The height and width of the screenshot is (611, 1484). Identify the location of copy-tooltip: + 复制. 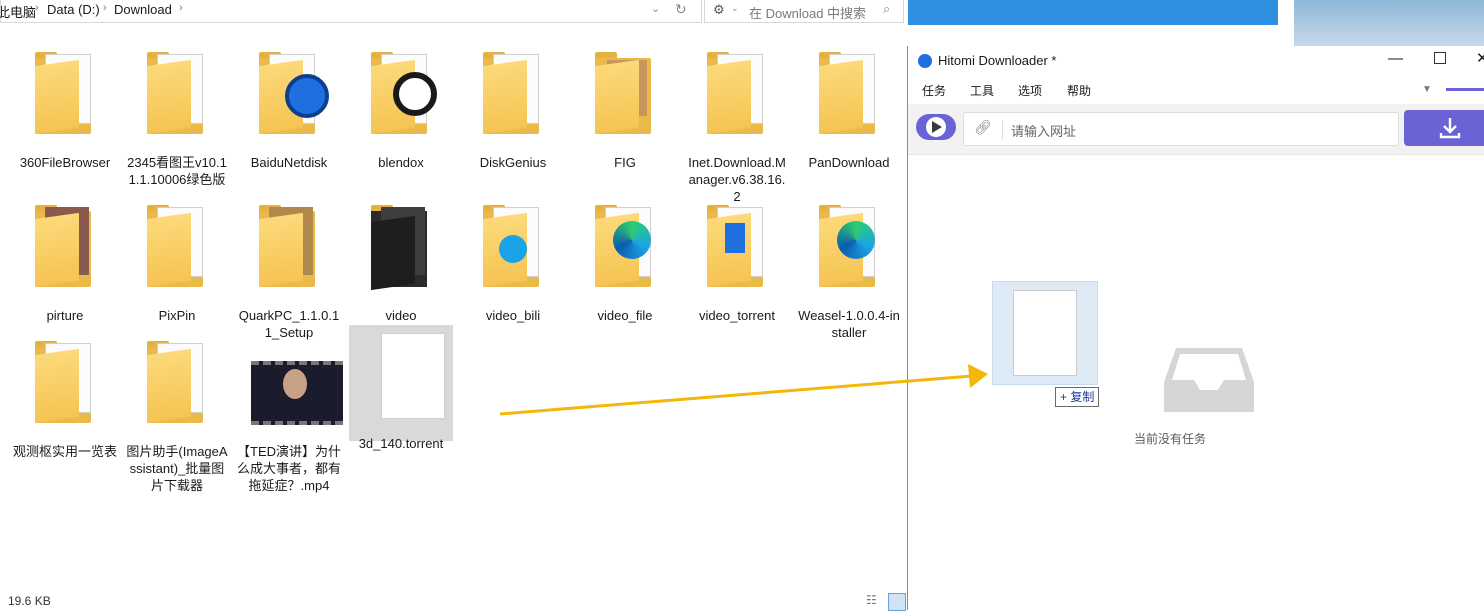
(1077, 397).